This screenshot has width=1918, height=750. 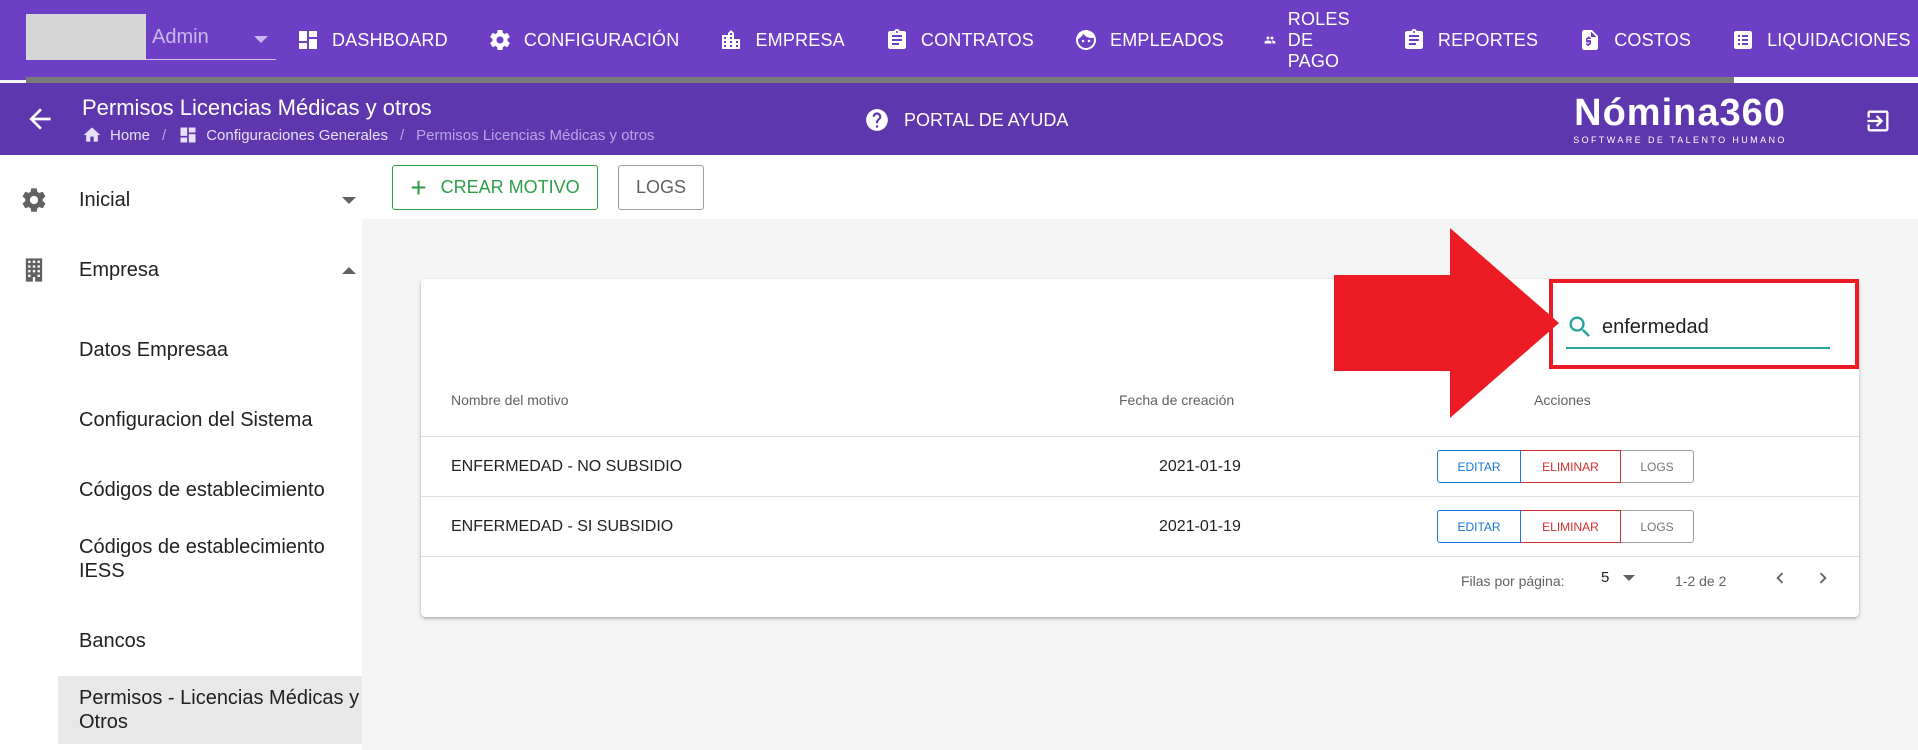 I want to click on cell-nombre: ENFERMEDAD - NO SUBSIDIO, so click(x=567, y=466).